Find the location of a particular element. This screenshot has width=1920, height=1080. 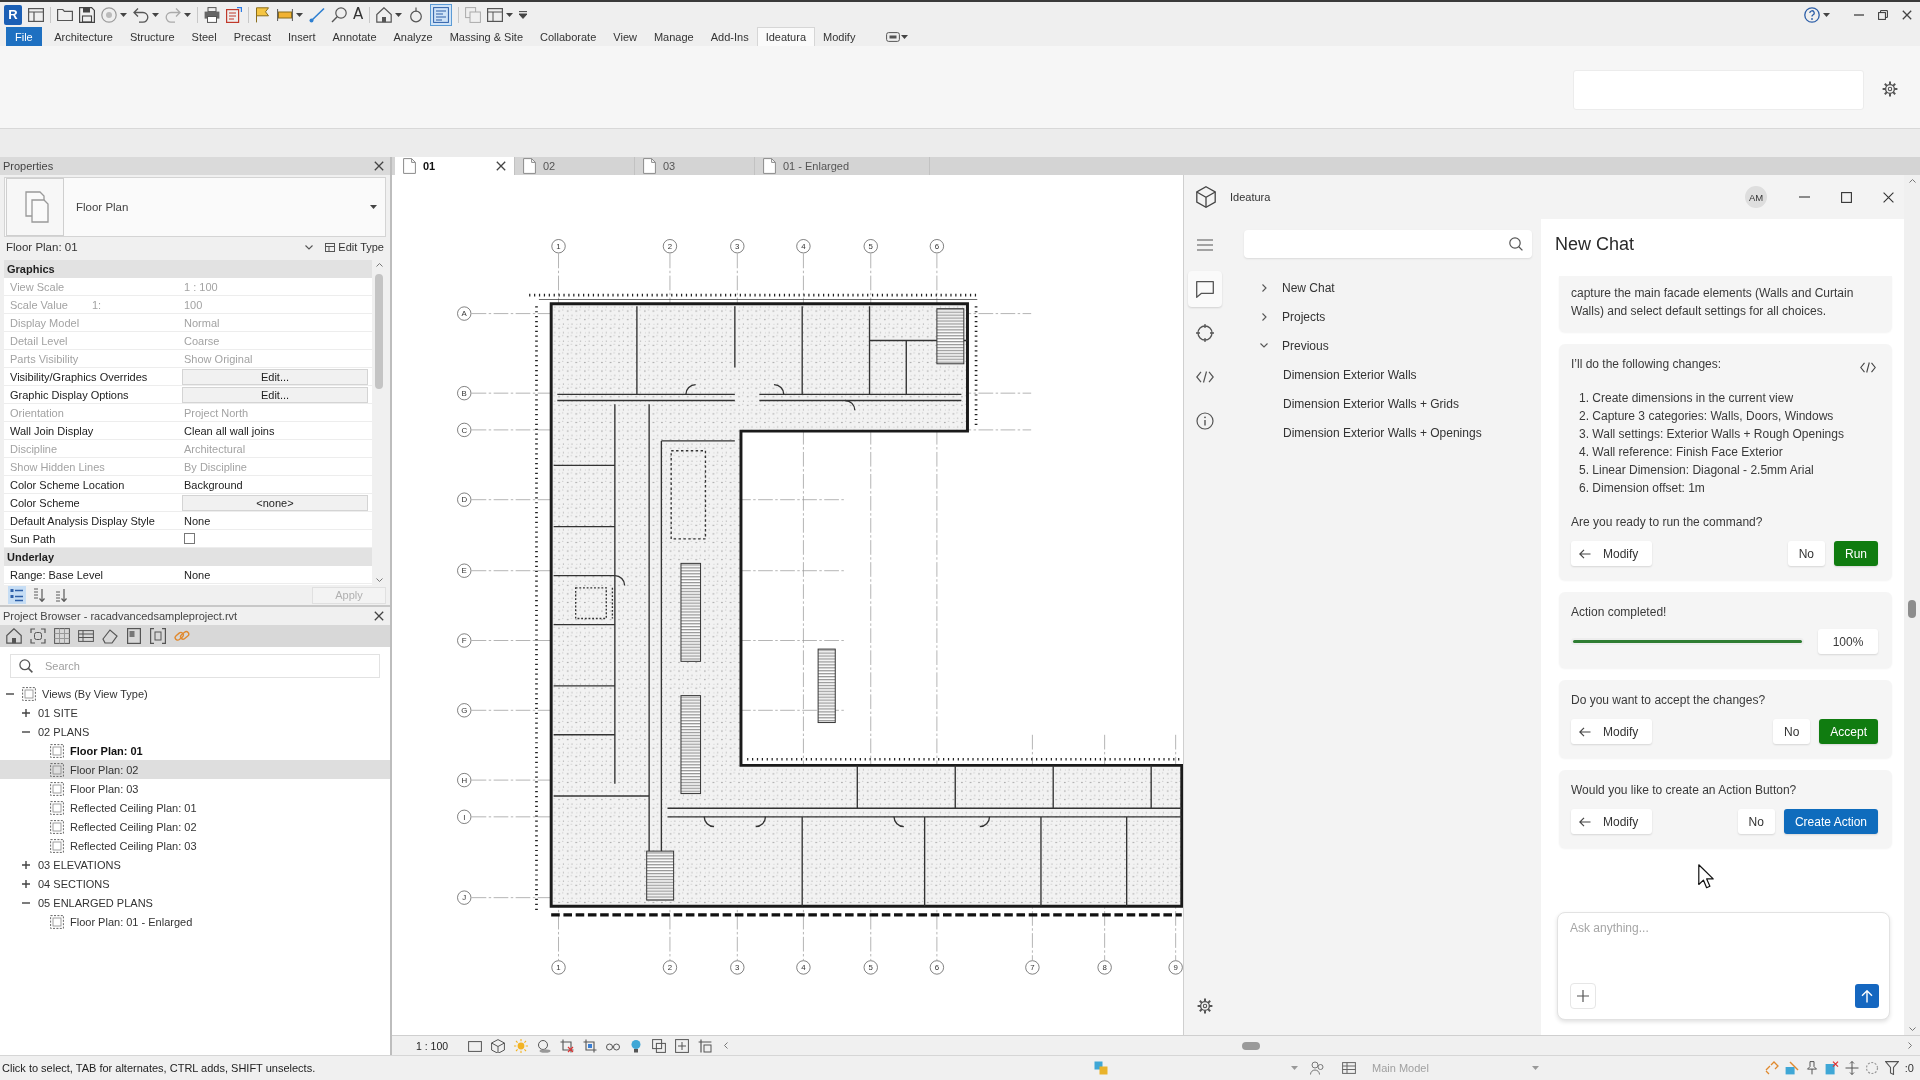

user-avatar: AM is located at coordinates (1756, 197).